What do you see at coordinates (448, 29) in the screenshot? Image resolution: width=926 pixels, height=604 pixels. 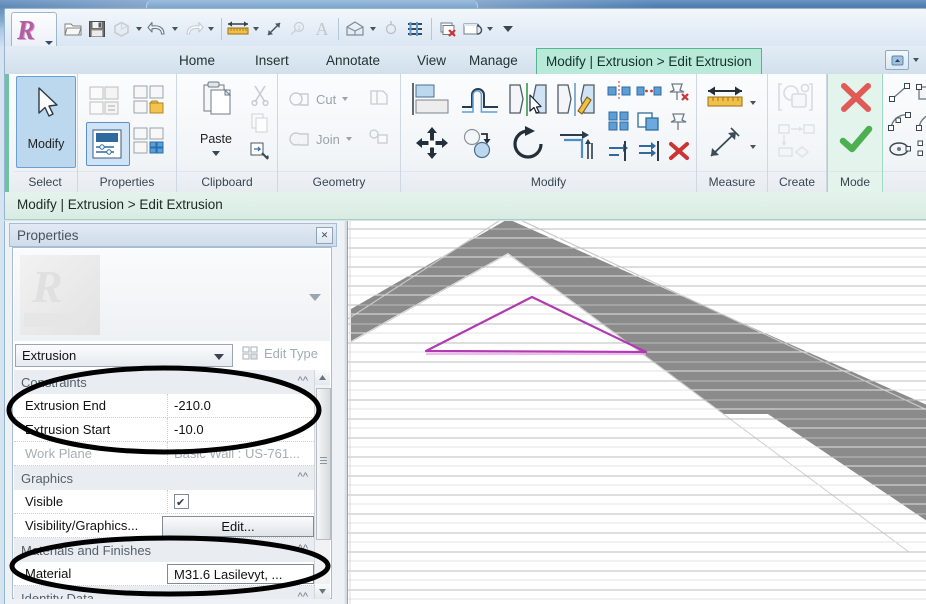 I see `close-hidden-windows-icon` at bounding box center [448, 29].